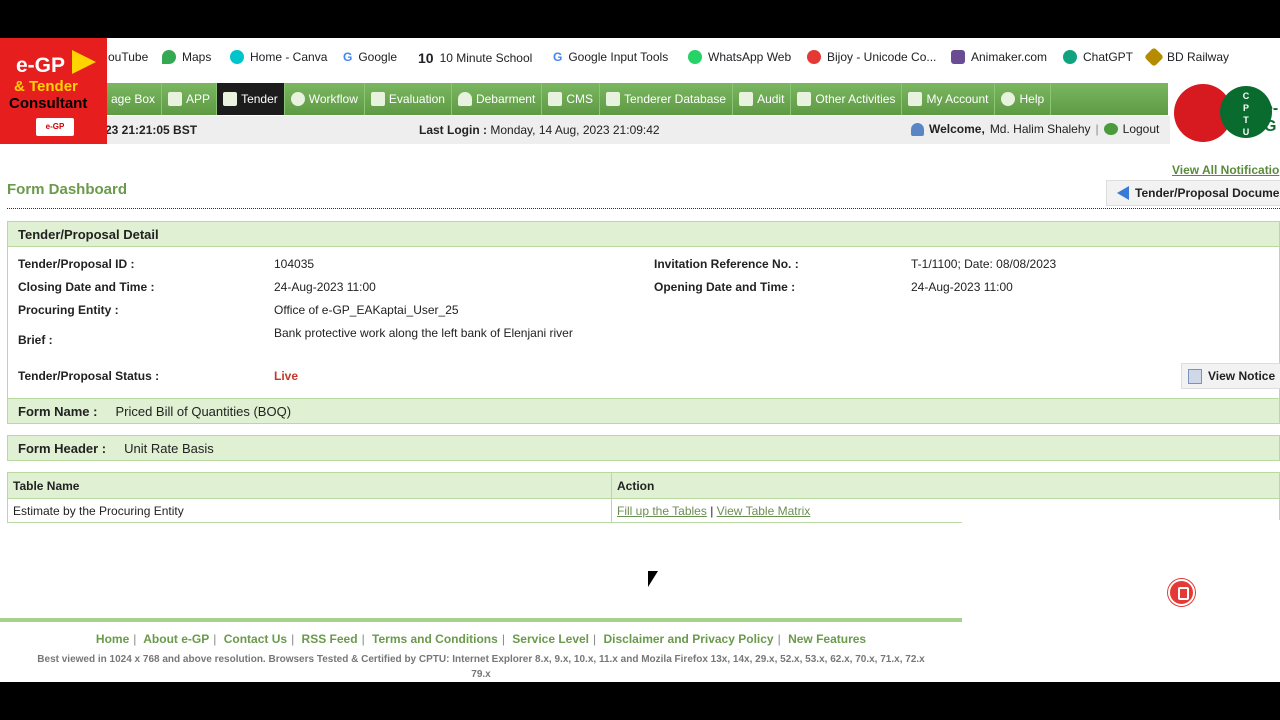 Image resolution: width=1280 pixels, height=720 pixels. What do you see at coordinates (176, 639) in the screenshot?
I see `footer-link-about: About e-GP` at bounding box center [176, 639].